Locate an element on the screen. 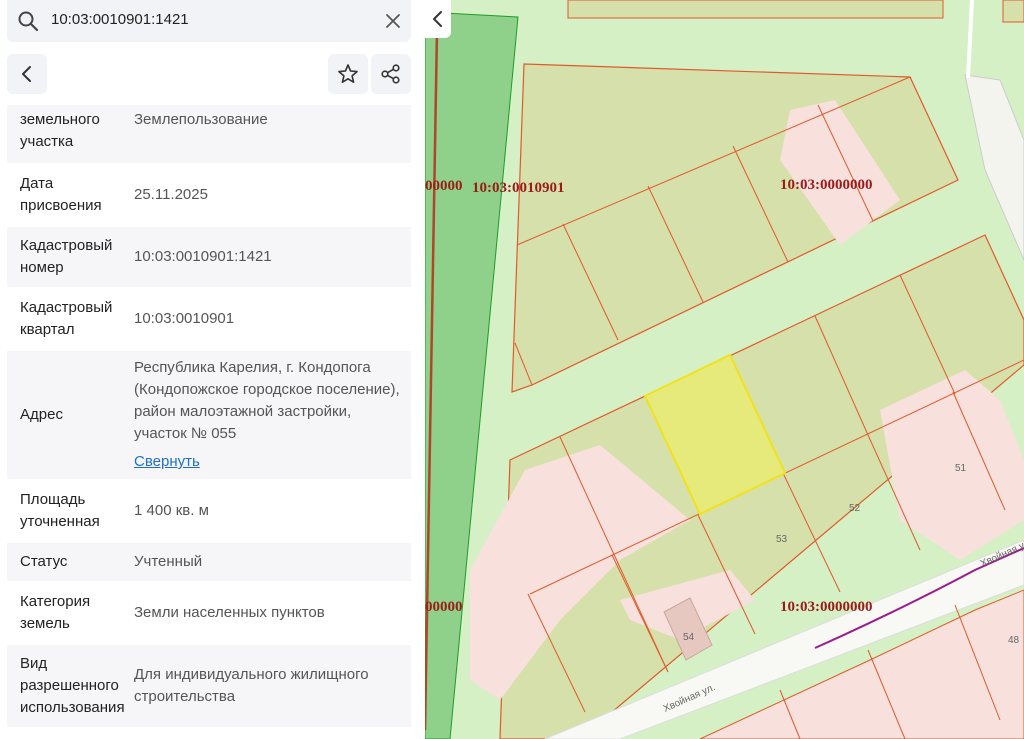 The image size is (1024, 739). details-label: Адрес is located at coordinates (41, 414).